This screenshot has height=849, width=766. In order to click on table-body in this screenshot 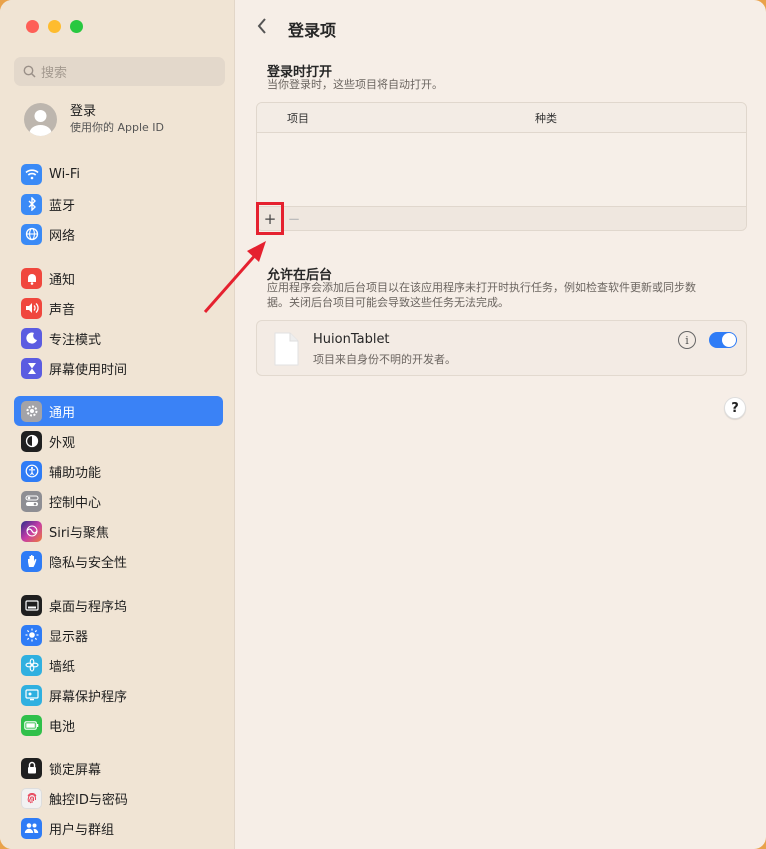, I will do `click(501, 169)`.